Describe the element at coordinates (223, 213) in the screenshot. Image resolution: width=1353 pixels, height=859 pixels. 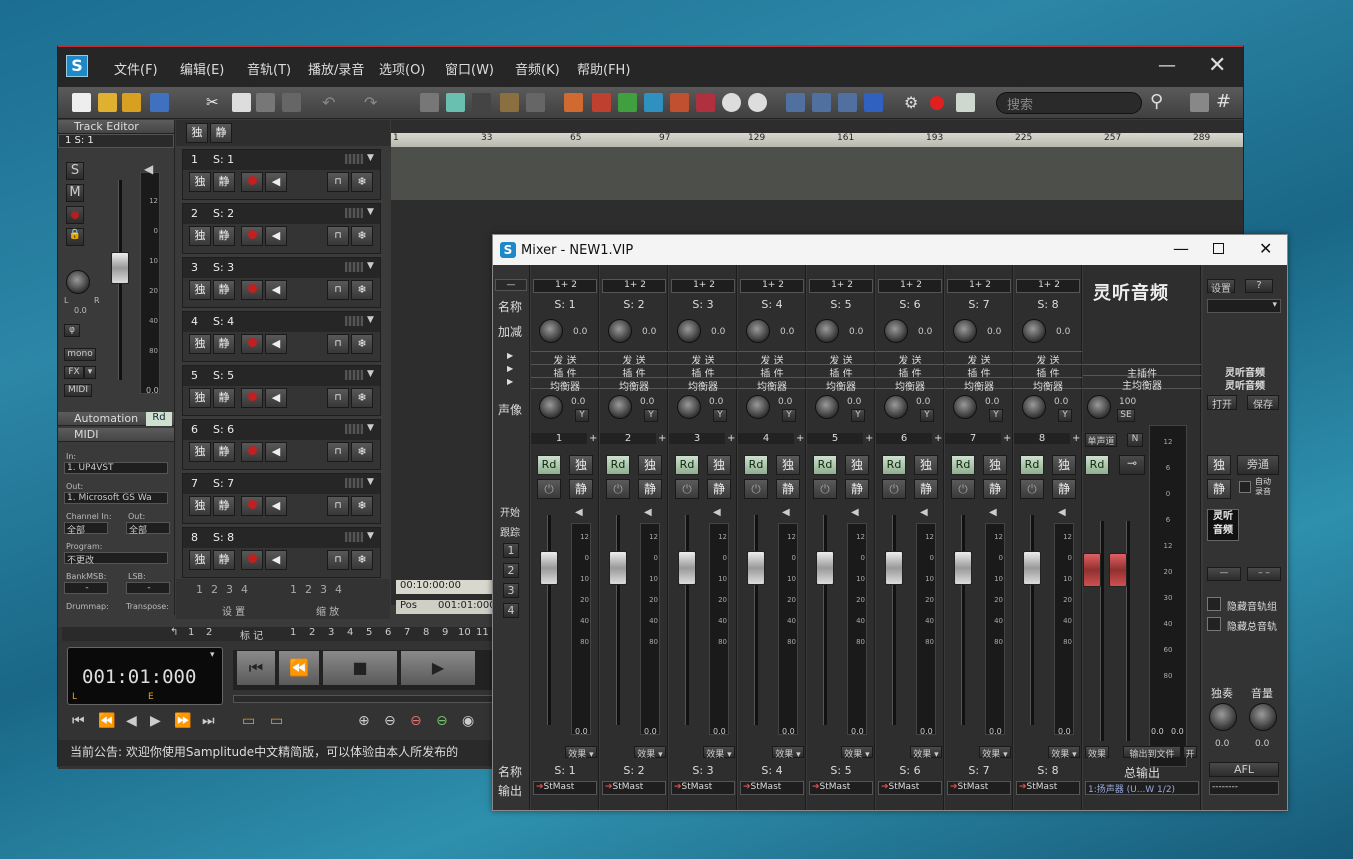
I see `track-name: S: 2` at that location.